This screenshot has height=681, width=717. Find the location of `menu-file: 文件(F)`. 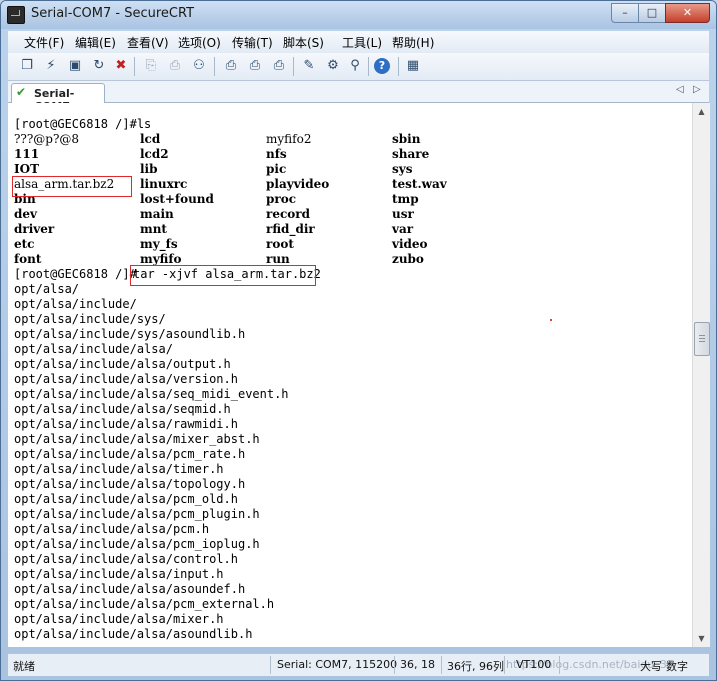

menu-file: 文件(F) is located at coordinates (44, 42).